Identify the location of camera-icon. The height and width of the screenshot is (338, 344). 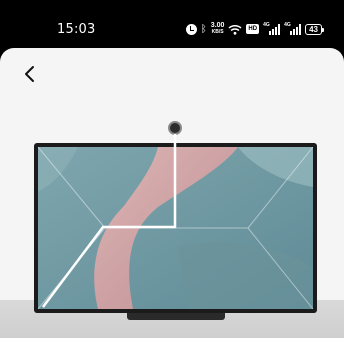
(175, 128).